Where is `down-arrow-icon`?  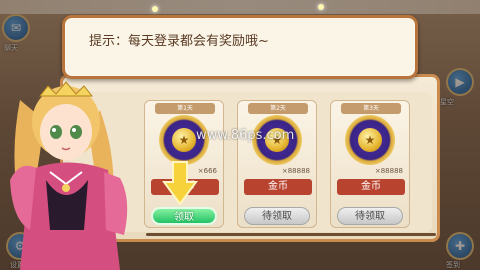 down-arrow-icon is located at coordinates (180, 183).